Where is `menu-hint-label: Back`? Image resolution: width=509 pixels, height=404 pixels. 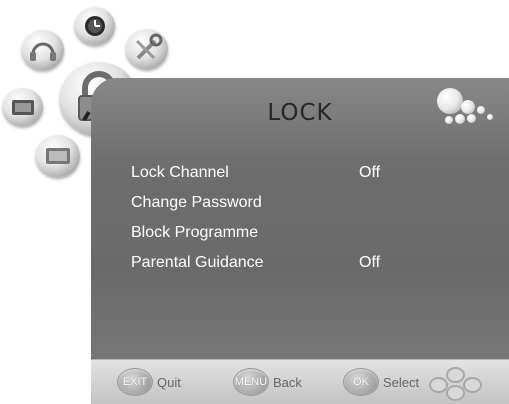
menu-hint-label: Back is located at coordinates (287, 382).